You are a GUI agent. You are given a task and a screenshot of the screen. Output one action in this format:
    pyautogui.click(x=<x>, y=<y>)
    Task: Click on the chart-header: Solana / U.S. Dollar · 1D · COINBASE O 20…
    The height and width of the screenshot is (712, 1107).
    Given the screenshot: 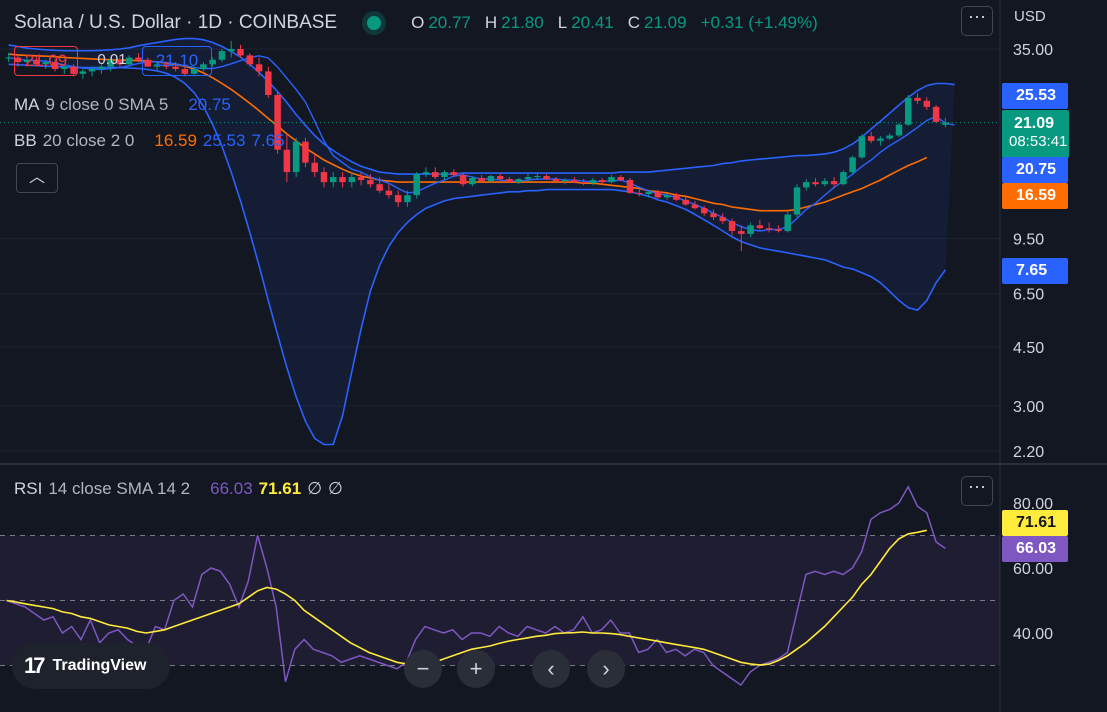 What is the action you would take?
    pyautogui.click(x=421, y=23)
    